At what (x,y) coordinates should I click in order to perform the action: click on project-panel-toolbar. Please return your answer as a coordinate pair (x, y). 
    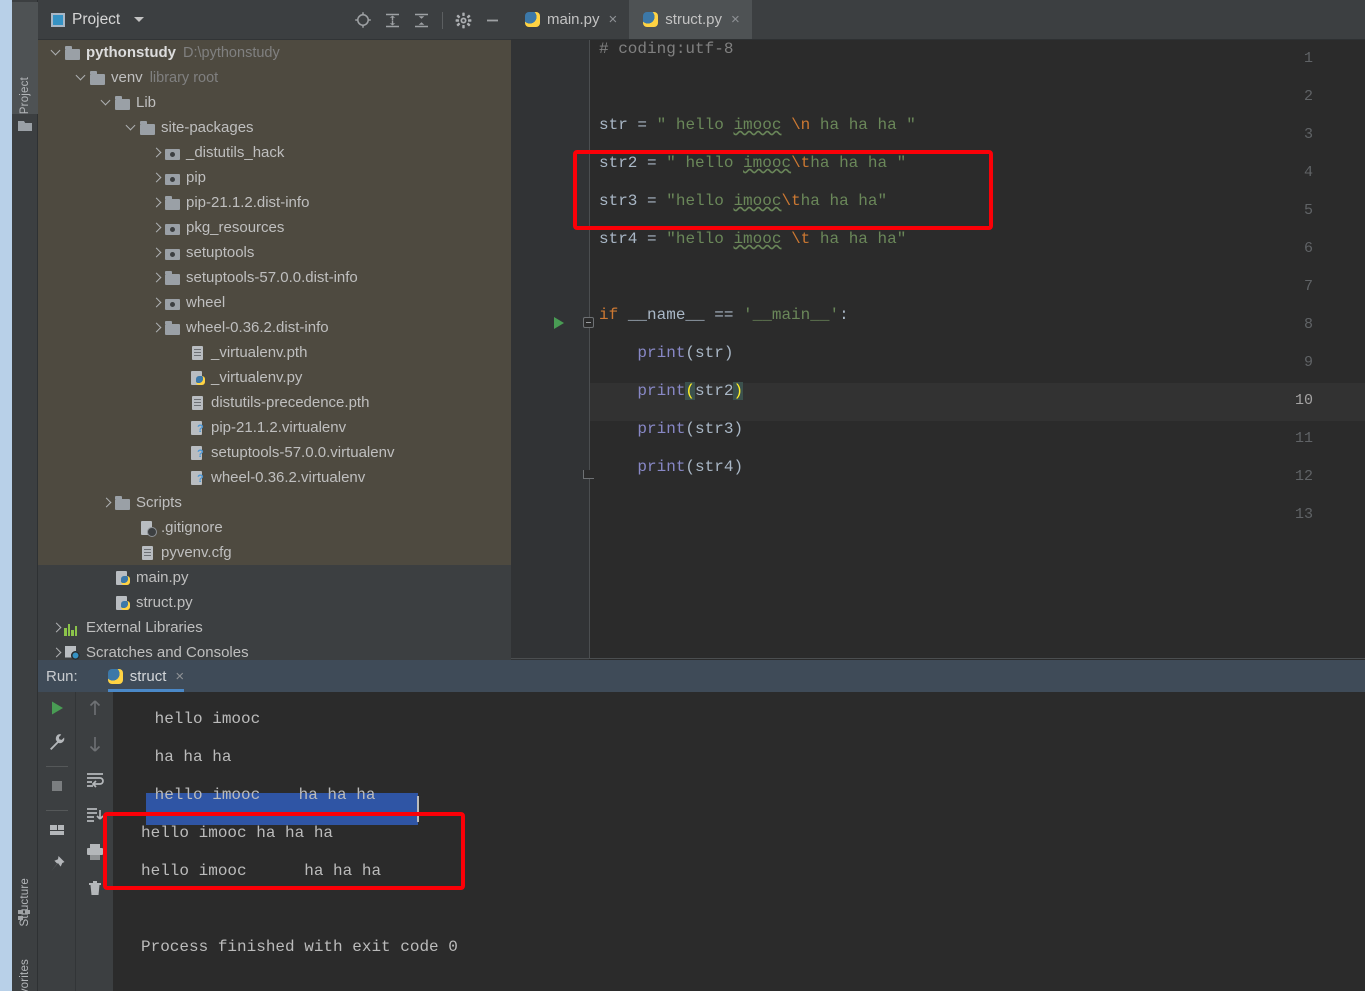
    Looking at the image, I should click on (427, 20).